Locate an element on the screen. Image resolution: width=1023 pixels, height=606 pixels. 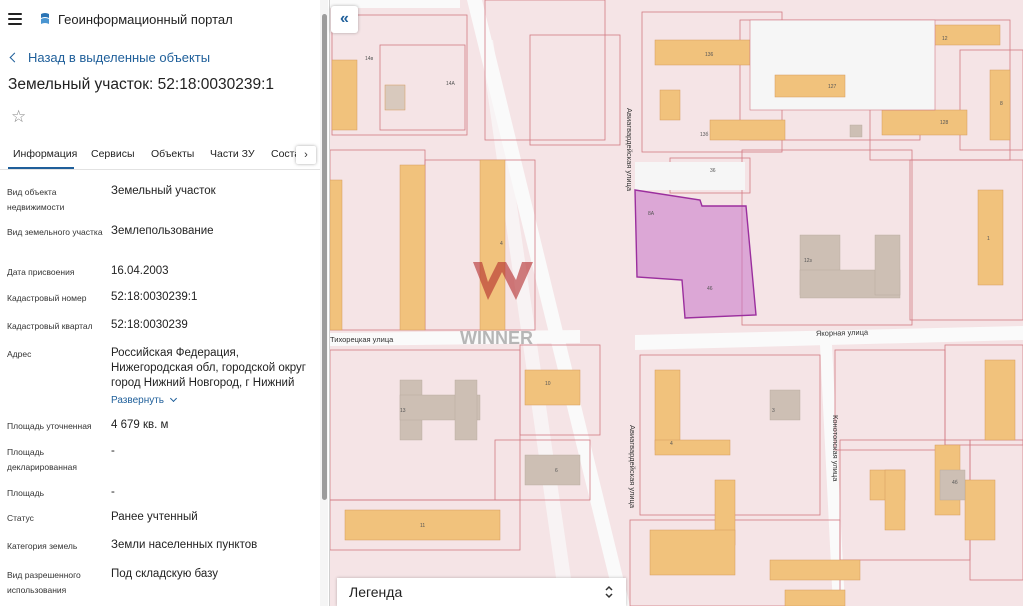
app-title: Геоинформационный портал is located at coordinates (145, 19).